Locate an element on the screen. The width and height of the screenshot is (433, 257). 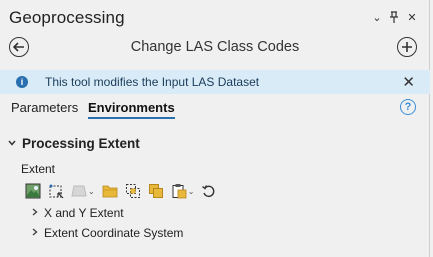
paste-extent-icon is located at coordinates (179, 191).